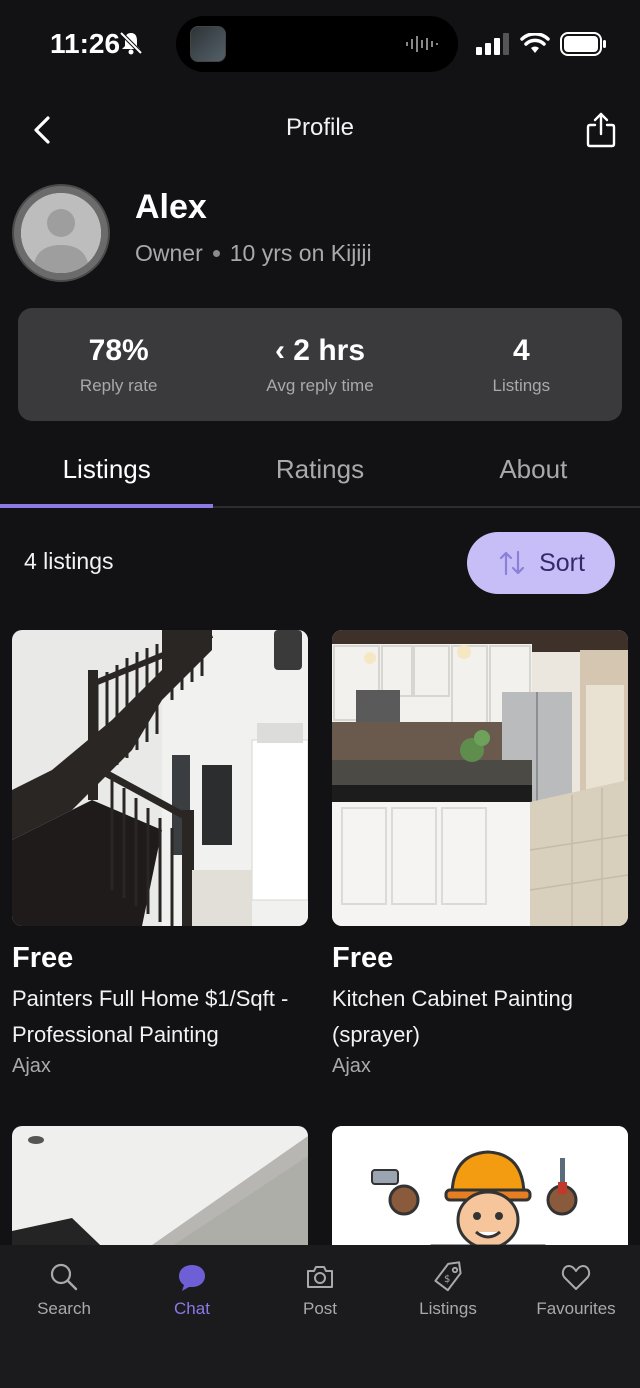 Image resolution: width=640 pixels, height=1388 pixels. I want to click on search-icon, so click(64, 1277).